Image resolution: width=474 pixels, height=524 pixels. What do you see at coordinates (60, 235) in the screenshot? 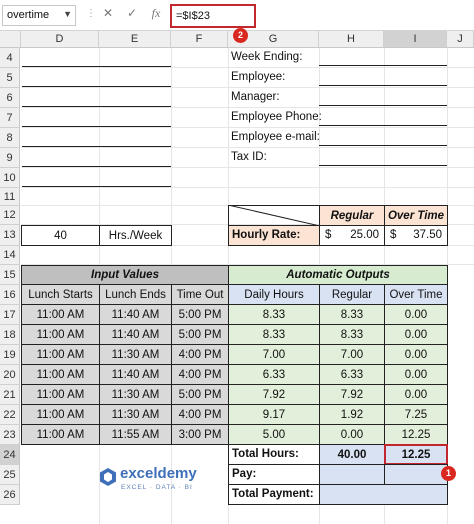
I see `threshold-hours-cell: 40` at bounding box center [60, 235].